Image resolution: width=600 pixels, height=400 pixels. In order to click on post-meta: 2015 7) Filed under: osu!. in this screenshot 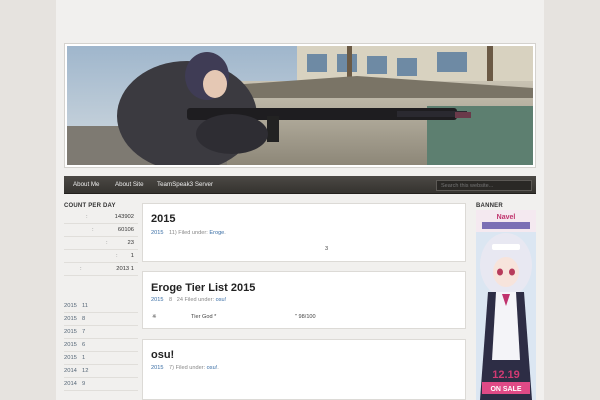, I will do `click(185, 368)`.